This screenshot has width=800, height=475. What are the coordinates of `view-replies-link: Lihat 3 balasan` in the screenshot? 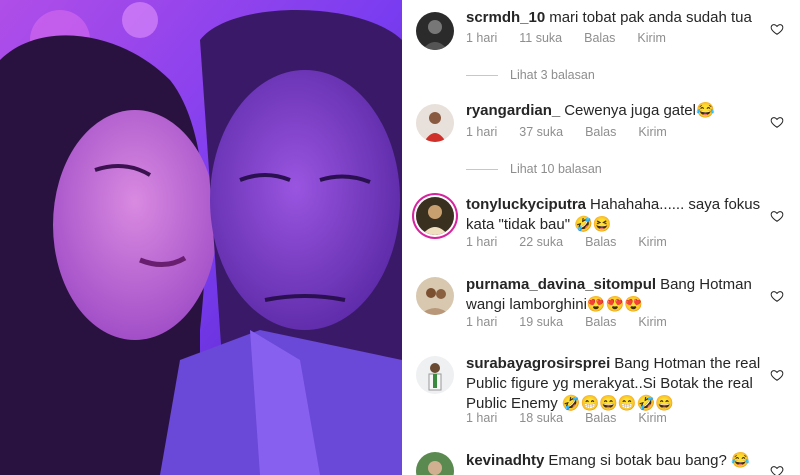 It's located at (530, 75).